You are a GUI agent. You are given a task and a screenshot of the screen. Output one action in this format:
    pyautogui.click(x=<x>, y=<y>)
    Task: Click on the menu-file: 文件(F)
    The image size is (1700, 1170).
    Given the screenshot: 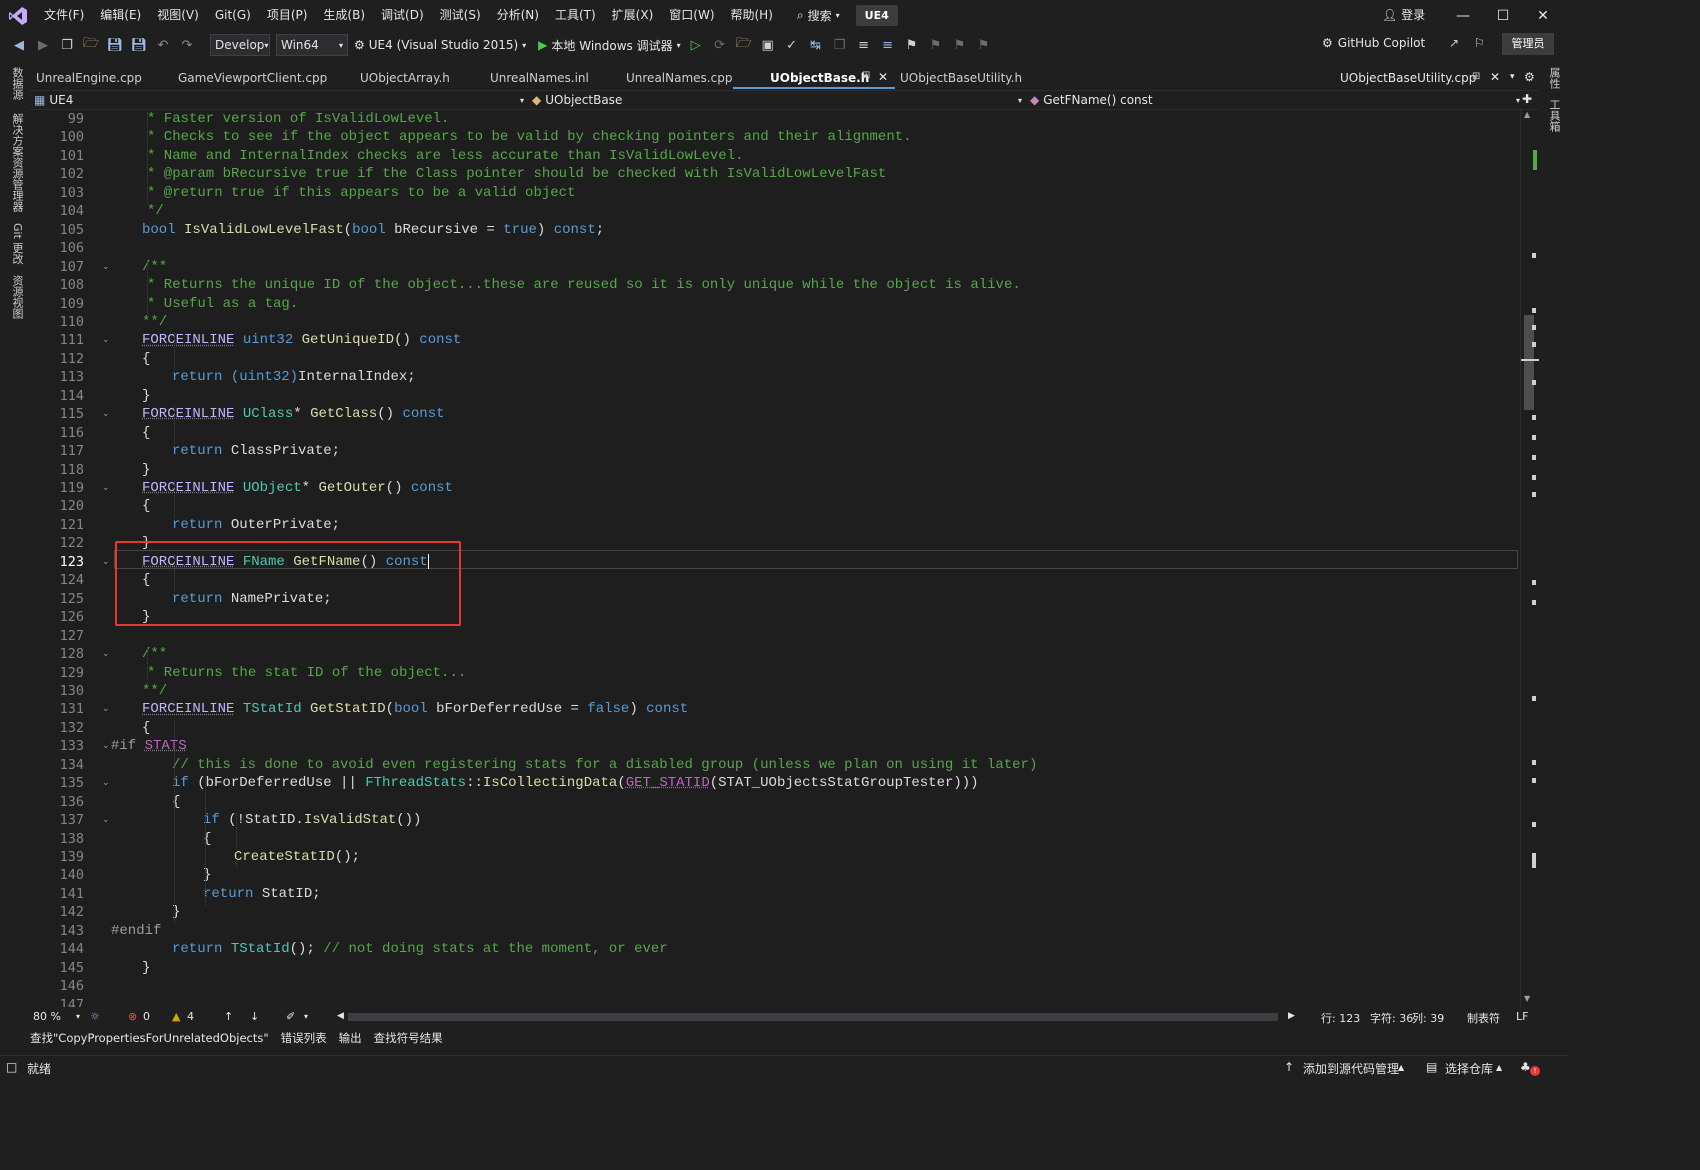 What is the action you would take?
    pyautogui.click(x=64, y=15)
    